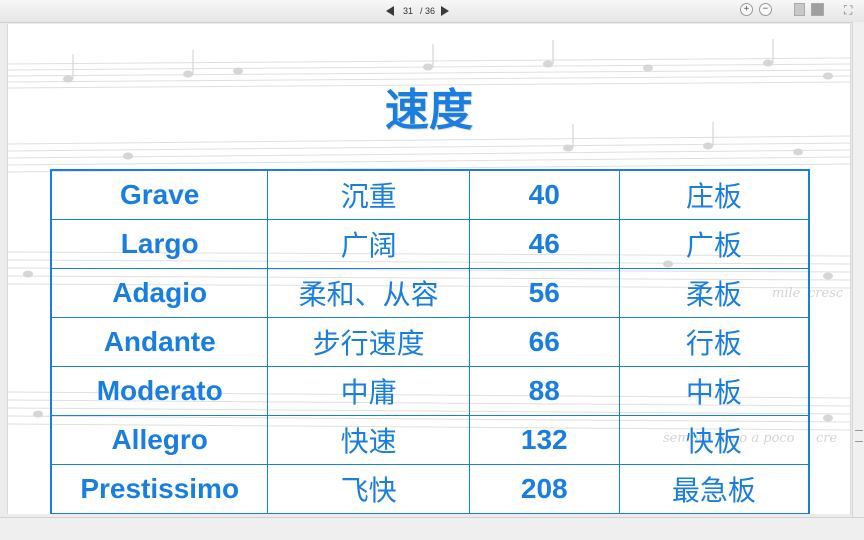  Describe the element at coordinates (368, 244) in the screenshot. I see `chinese-meaning: 广阔` at that location.